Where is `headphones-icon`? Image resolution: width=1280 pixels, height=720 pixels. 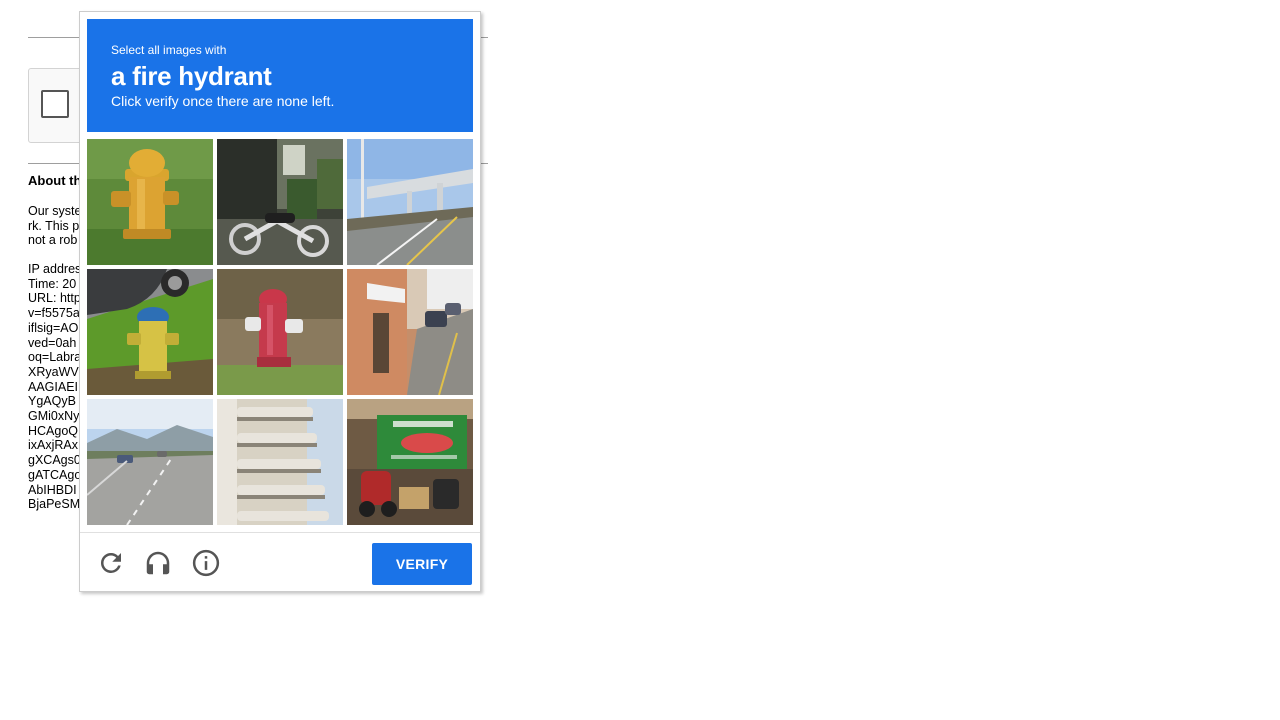 headphones-icon is located at coordinates (158, 563).